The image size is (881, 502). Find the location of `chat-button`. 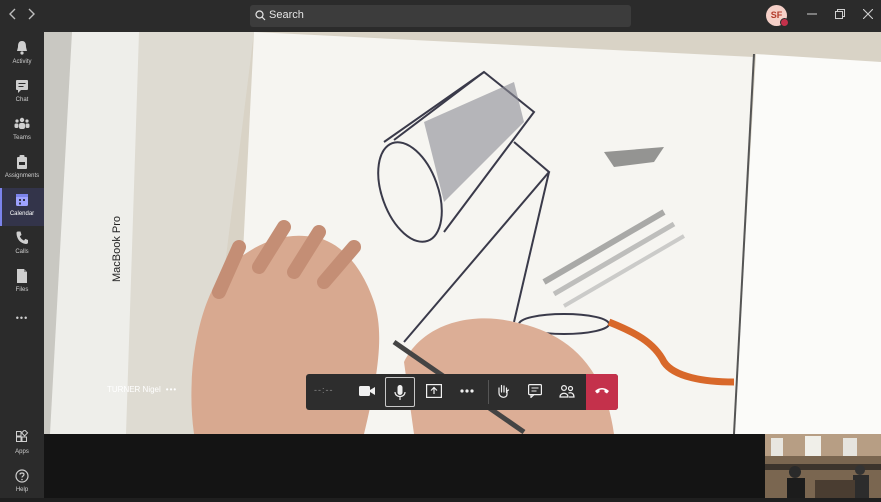

chat-button is located at coordinates (535, 392).